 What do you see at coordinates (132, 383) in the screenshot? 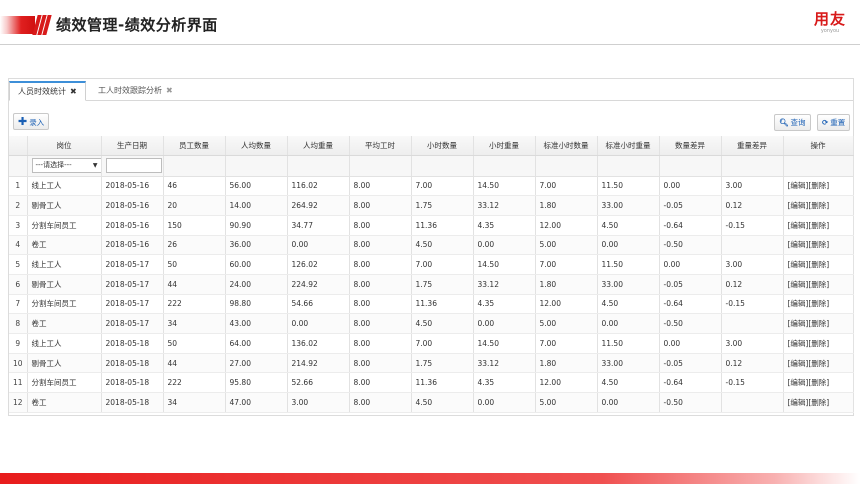
I see `table-cell: 2018-05-18` at bounding box center [132, 383].